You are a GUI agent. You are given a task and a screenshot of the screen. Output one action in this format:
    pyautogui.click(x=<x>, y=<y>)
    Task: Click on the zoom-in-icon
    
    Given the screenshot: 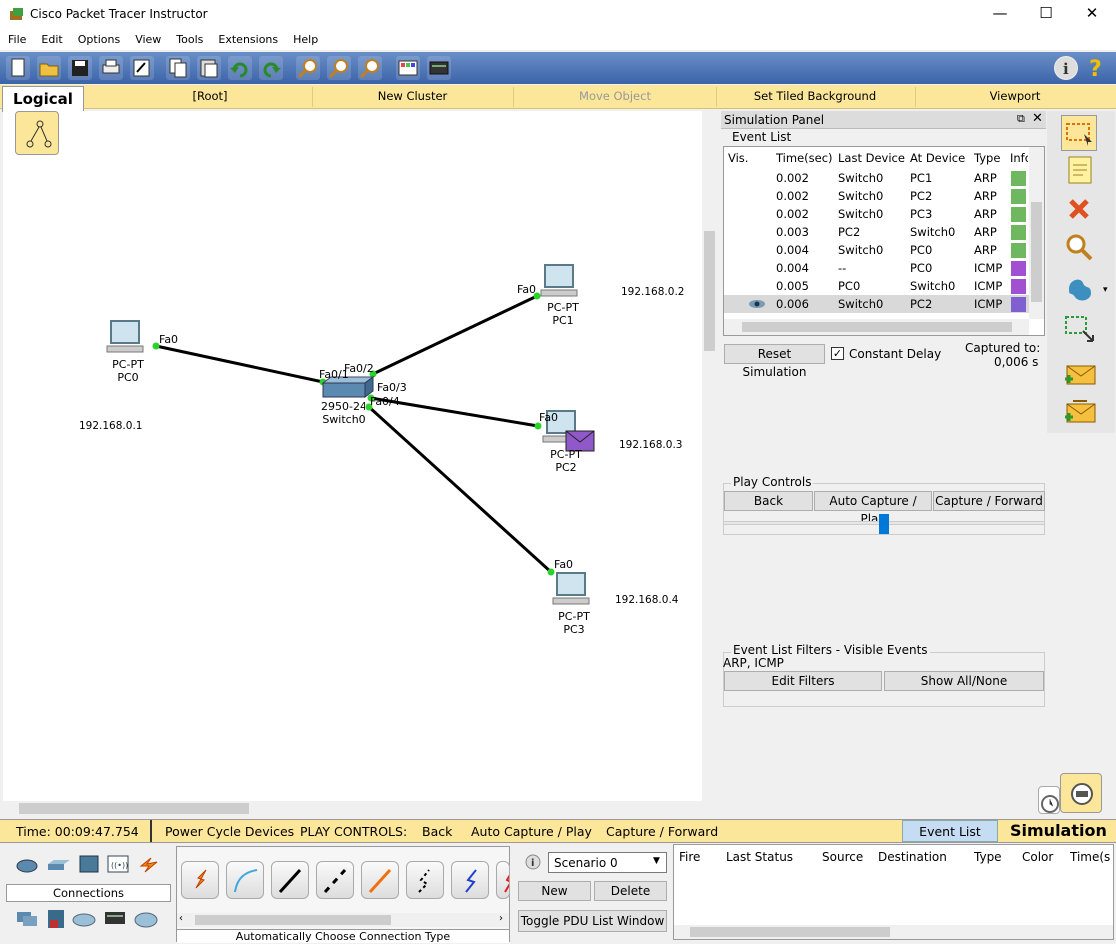 What is the action you would take?
    pyautogui.click(x=308, y=68)
    